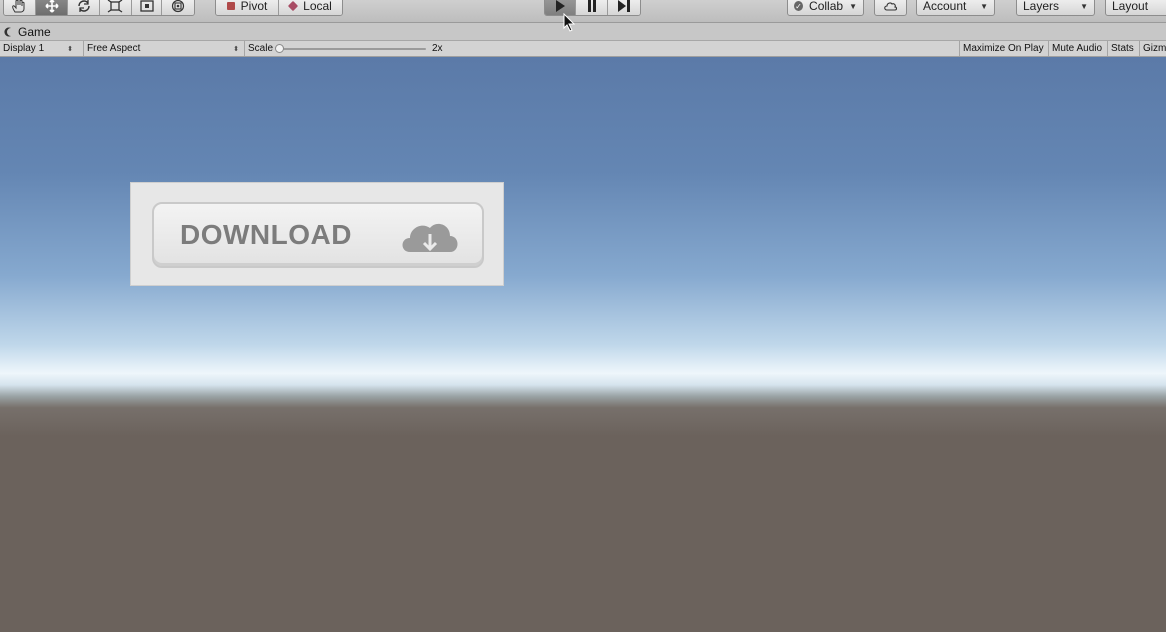 The width and height of the screenshot is (1166, 632). What do you see at coordinates (293, 6) in the screenshot?
I see `local-icon` at bounding box center [293, 6].